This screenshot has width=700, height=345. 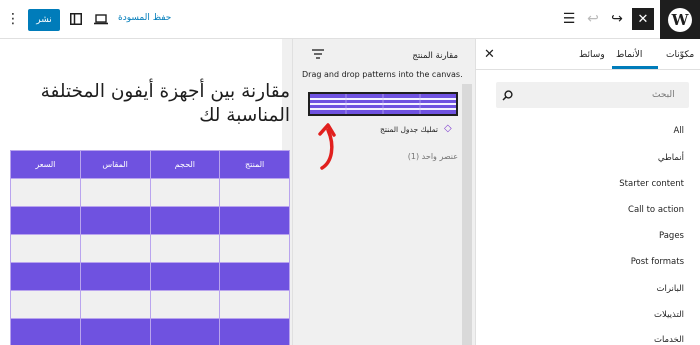 What do you see at coordinates (435, 56) in the screenshot?
I see `explorer-title: مقارنة المنتج` at bounding box center [435, 56].